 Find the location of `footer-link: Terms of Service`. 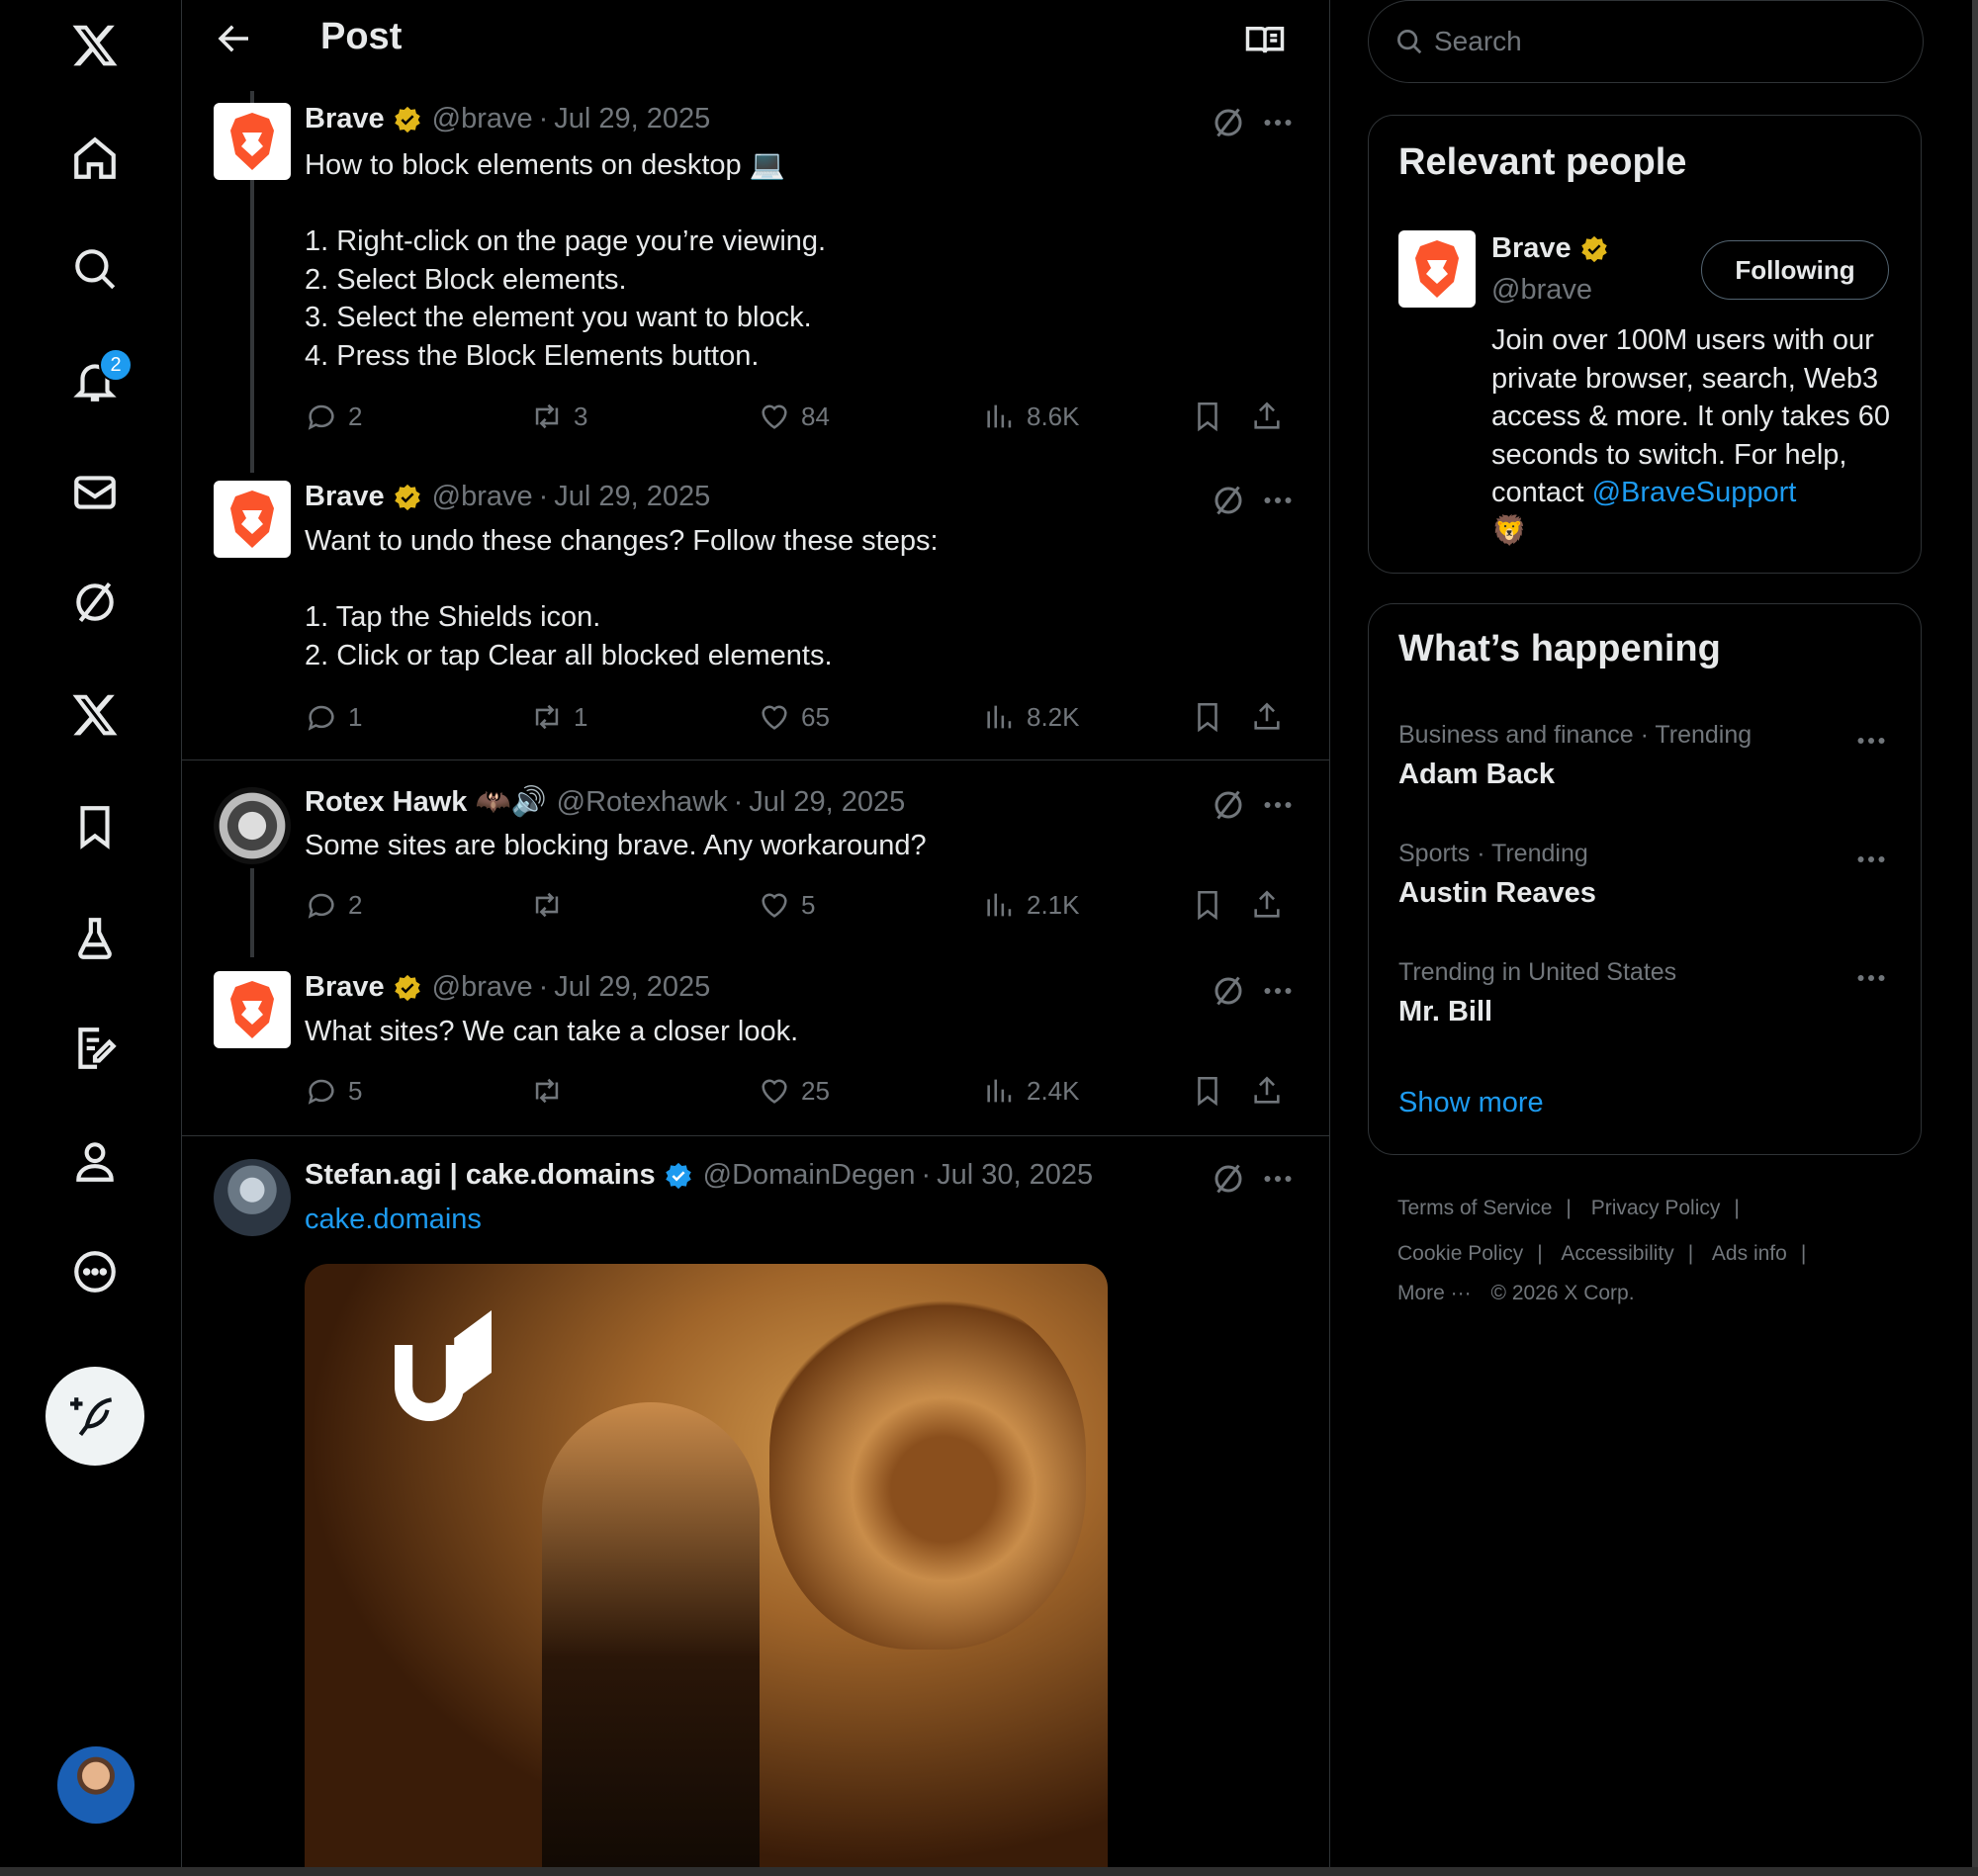

footer-link: Terms of Service is located at coordinates (1474, 1208).